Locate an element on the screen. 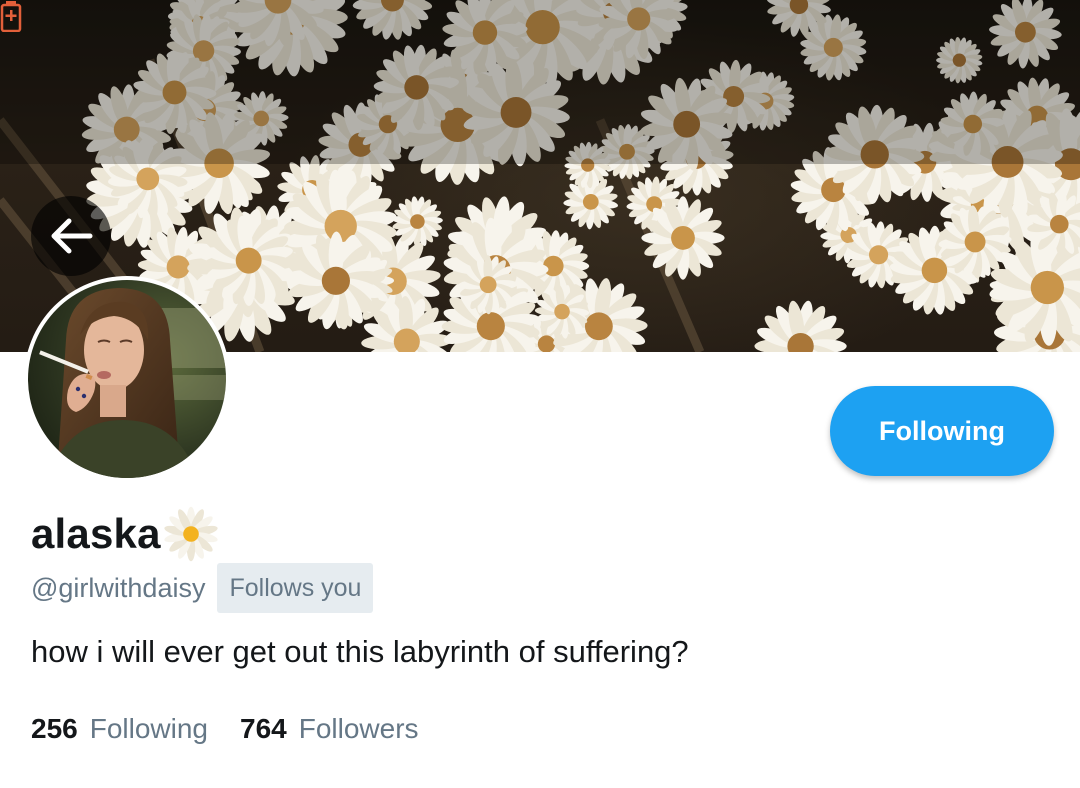  name-row: alaska is located at coordinates (125, 534).